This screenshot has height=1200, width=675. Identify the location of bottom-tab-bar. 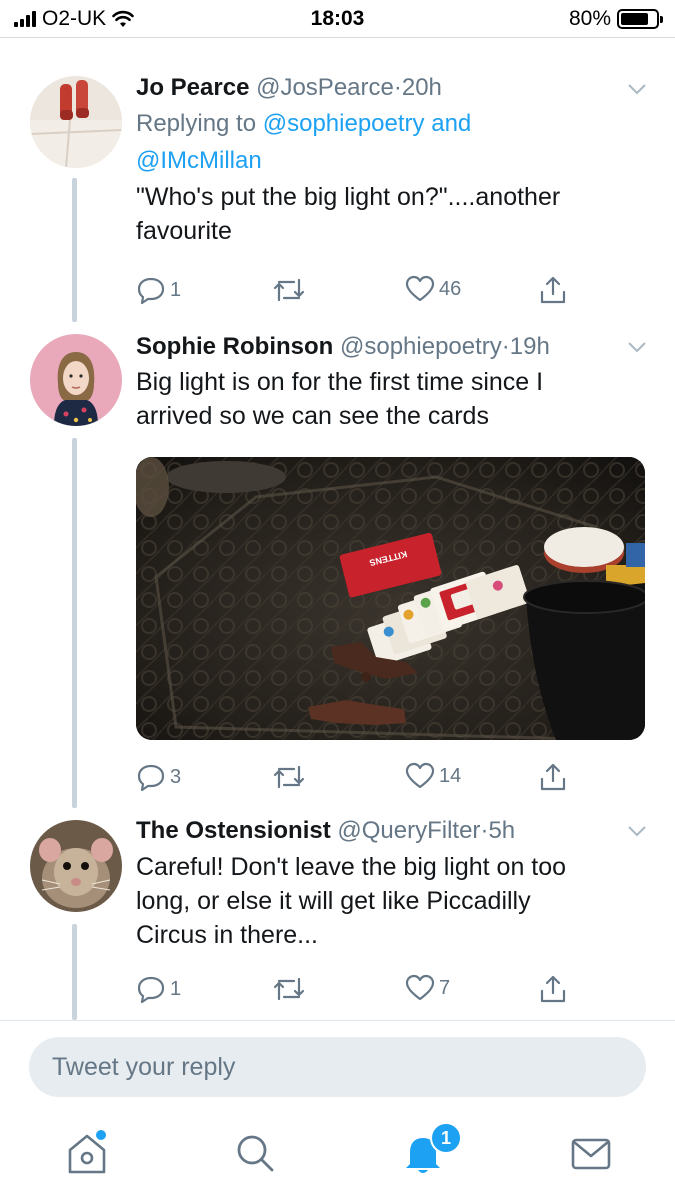
(337, 1154).